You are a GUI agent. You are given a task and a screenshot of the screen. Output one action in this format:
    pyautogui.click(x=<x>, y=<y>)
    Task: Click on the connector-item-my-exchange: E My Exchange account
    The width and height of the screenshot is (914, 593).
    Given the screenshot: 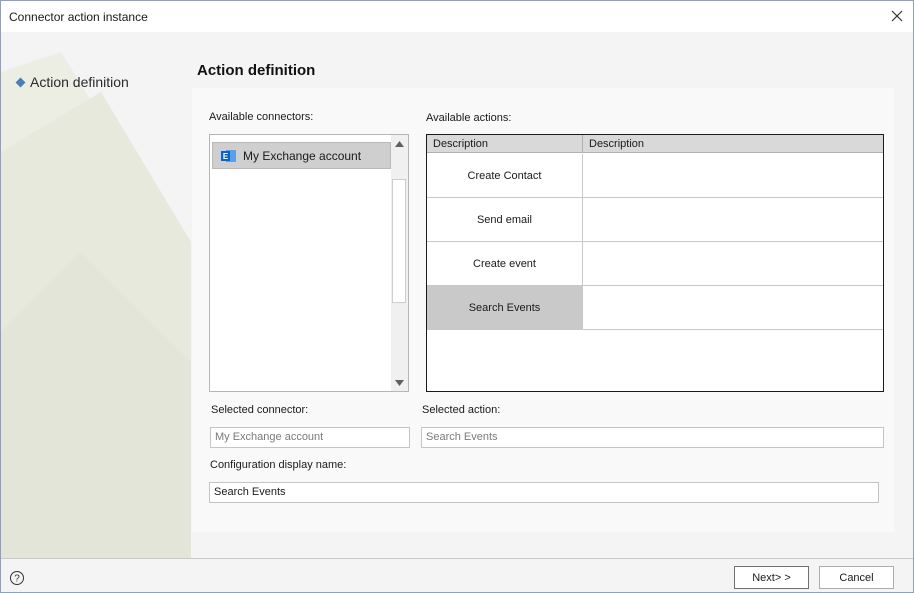 What is the action you would take?
    pyautogui.click(x=301, y=155)
    